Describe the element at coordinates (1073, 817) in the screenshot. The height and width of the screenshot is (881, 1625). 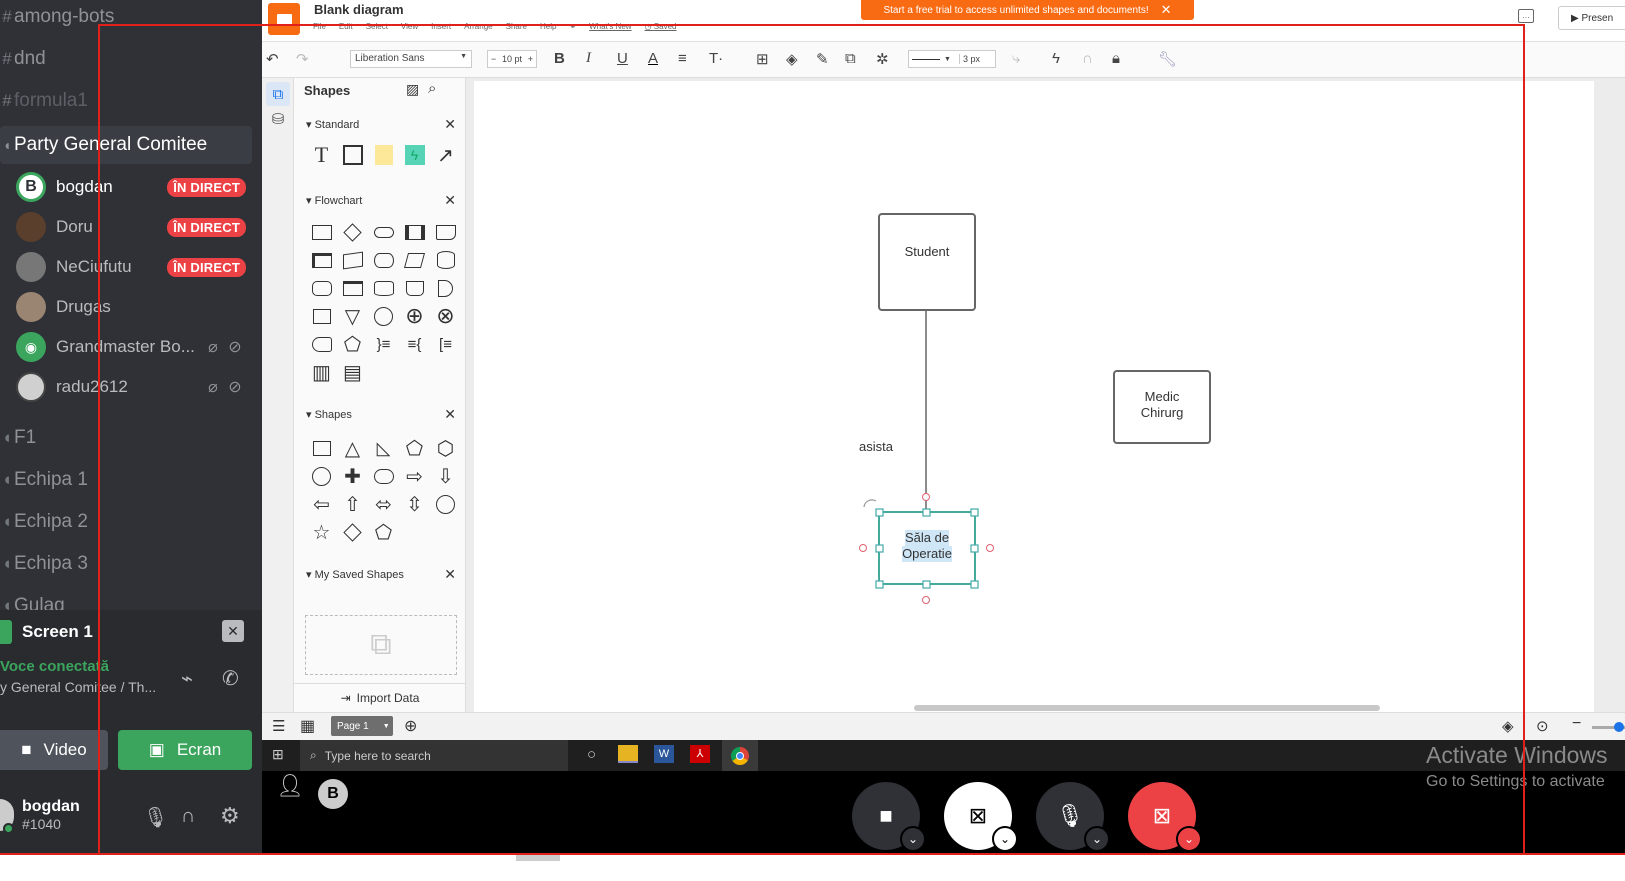
I see `microphone-toggle-button: 🎙︎ ⌄` at that location.